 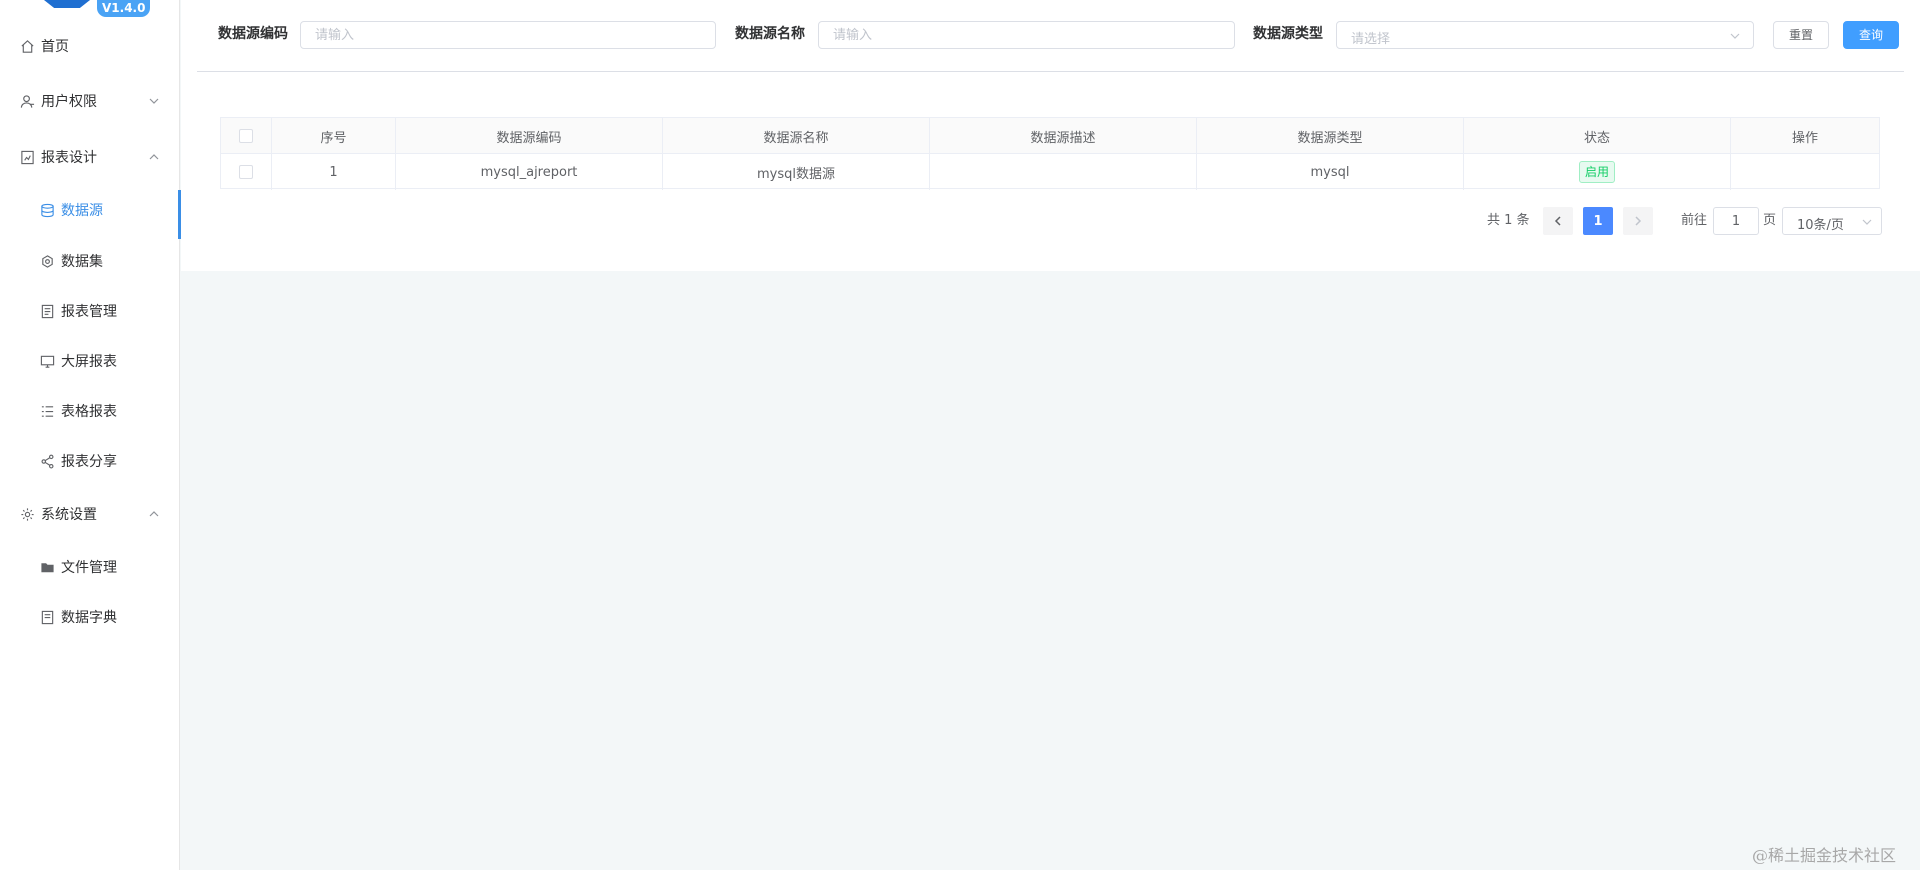 I want to click on header-code: 数据源编码, so click(x=529, y=136).